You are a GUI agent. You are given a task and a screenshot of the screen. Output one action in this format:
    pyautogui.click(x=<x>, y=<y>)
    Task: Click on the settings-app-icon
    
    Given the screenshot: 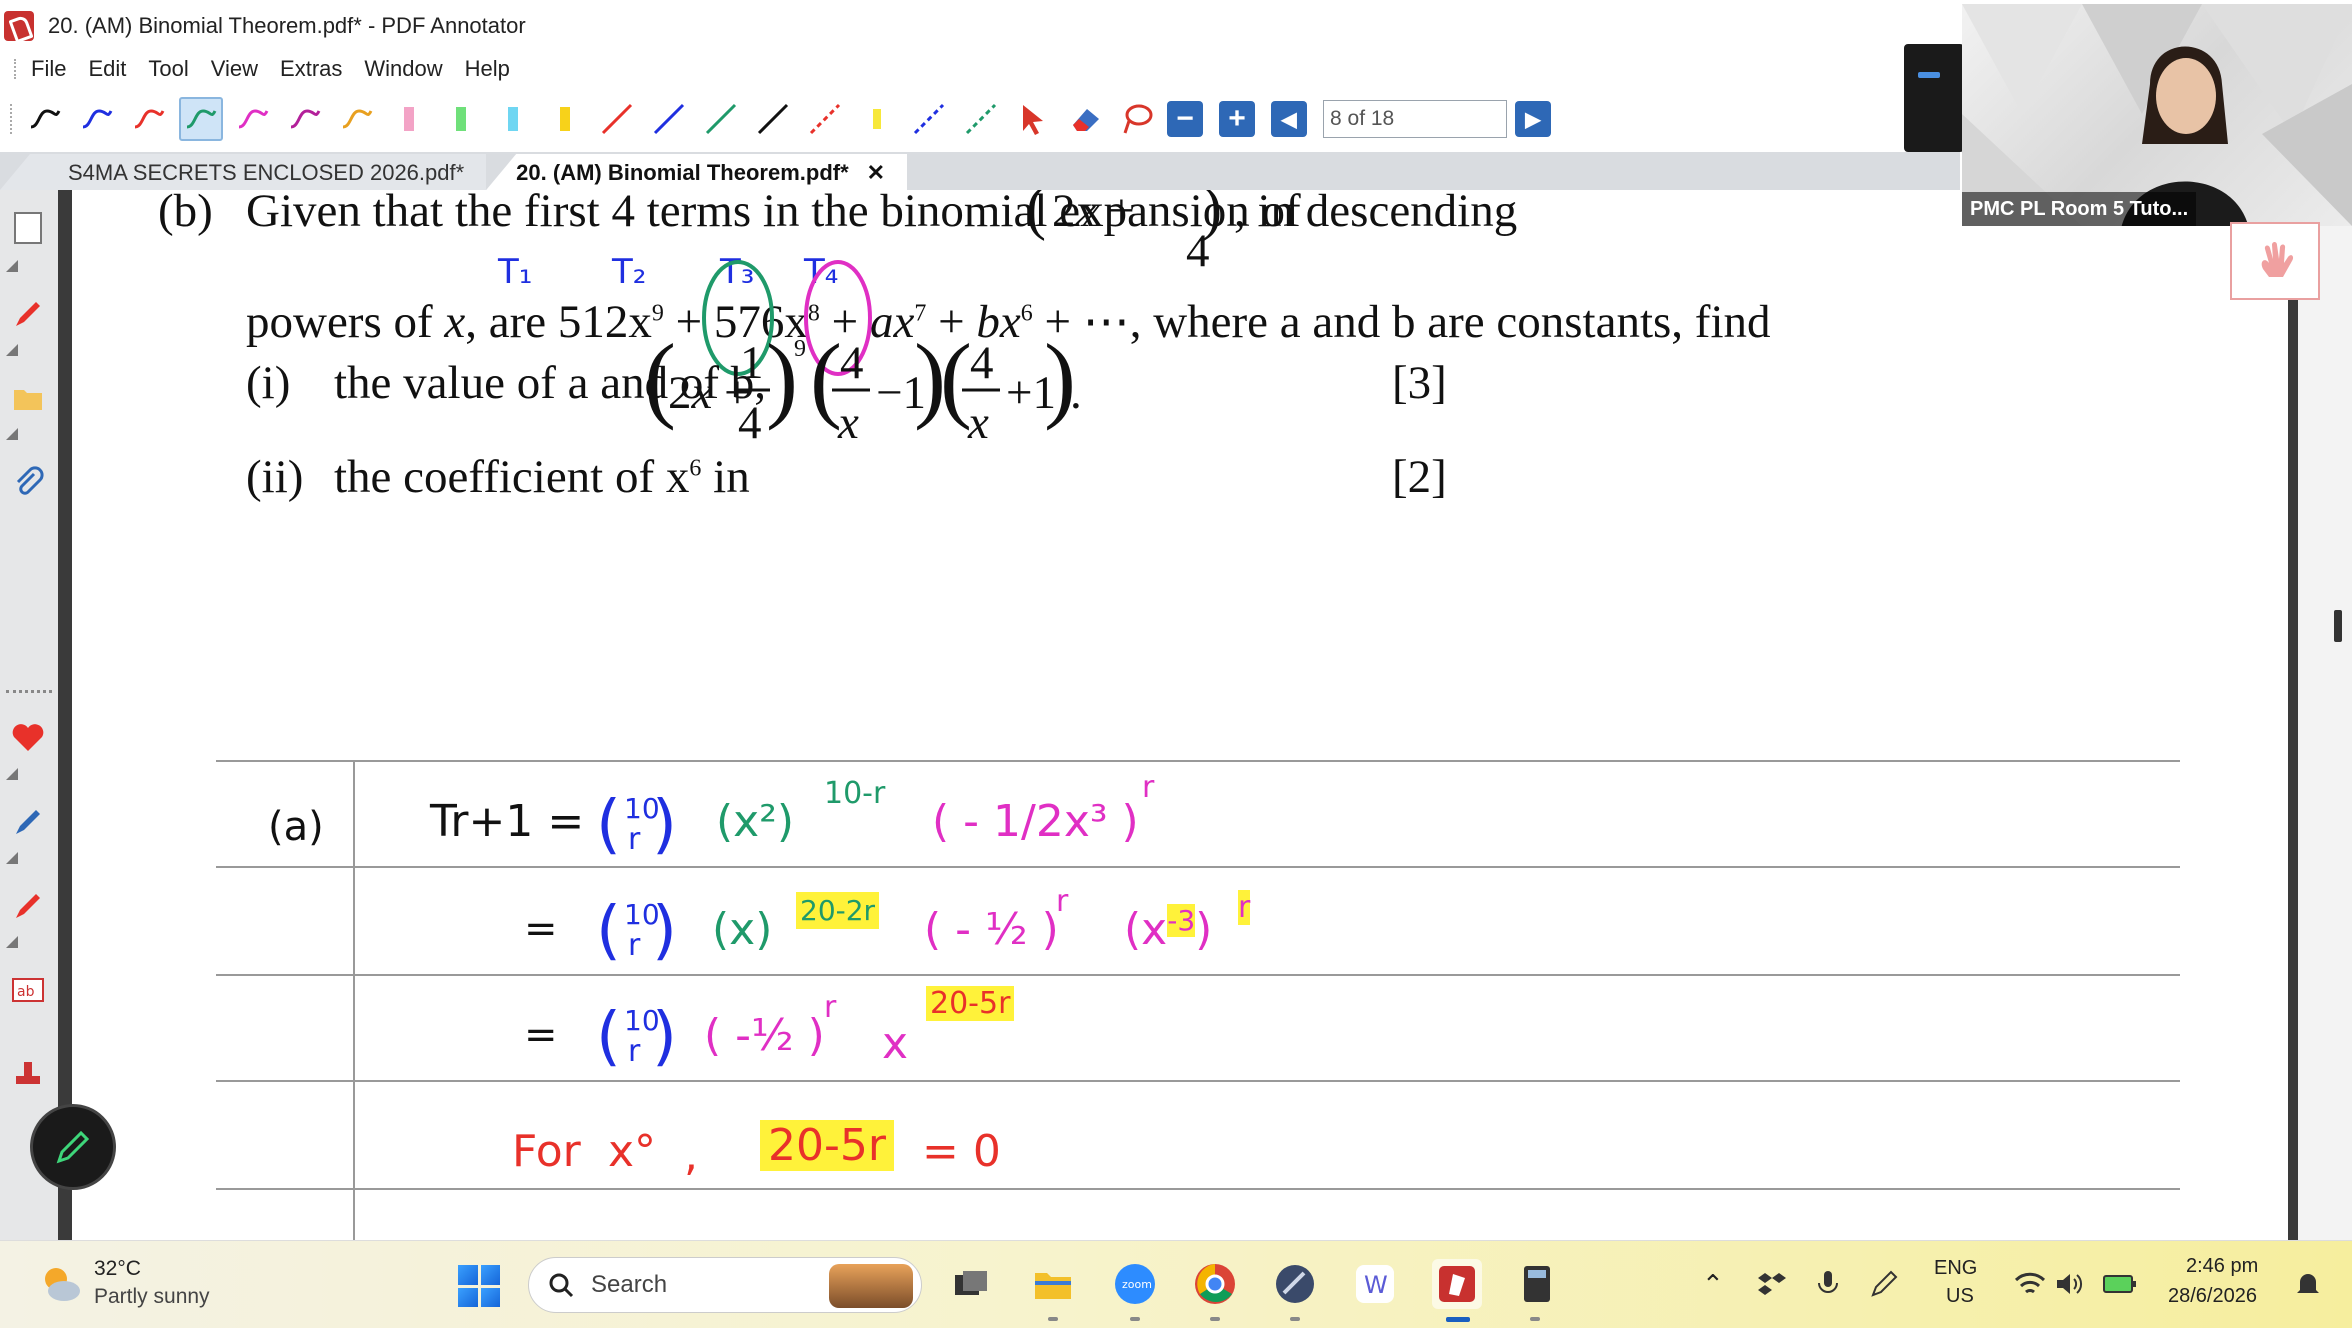 What is the action you would take?
    pyautogui.click(x=1295, y=1284)
    